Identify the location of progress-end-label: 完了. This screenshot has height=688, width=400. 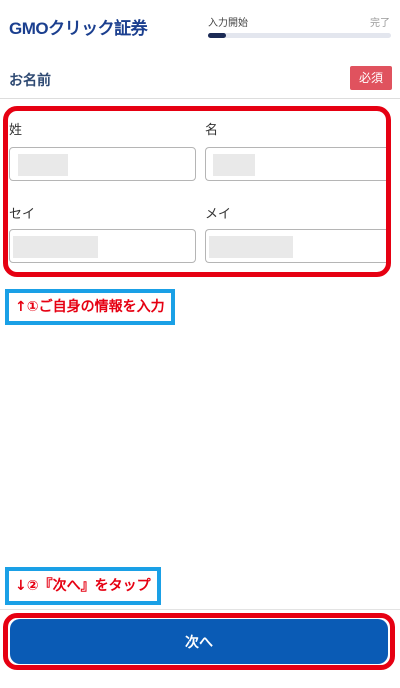
(380, 23).